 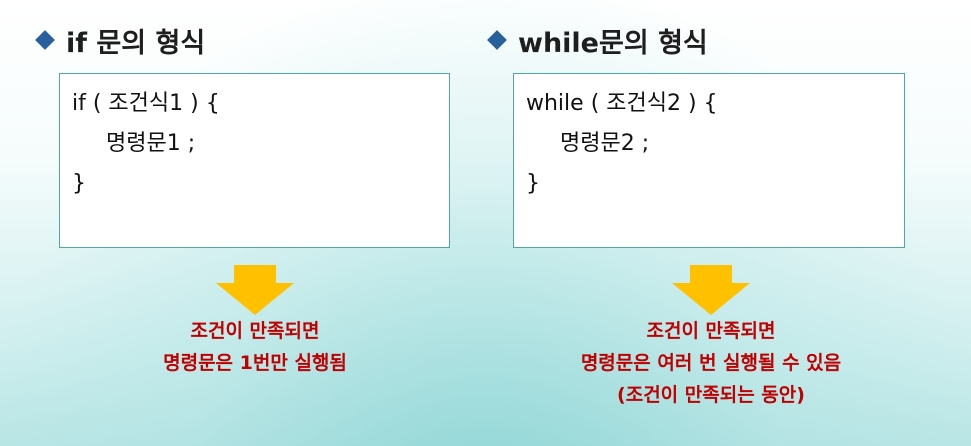 What do you see at coordinates (79, 183) in the screenshot?
I see `if-code-line-3: }` at bounding box center [79, 183].